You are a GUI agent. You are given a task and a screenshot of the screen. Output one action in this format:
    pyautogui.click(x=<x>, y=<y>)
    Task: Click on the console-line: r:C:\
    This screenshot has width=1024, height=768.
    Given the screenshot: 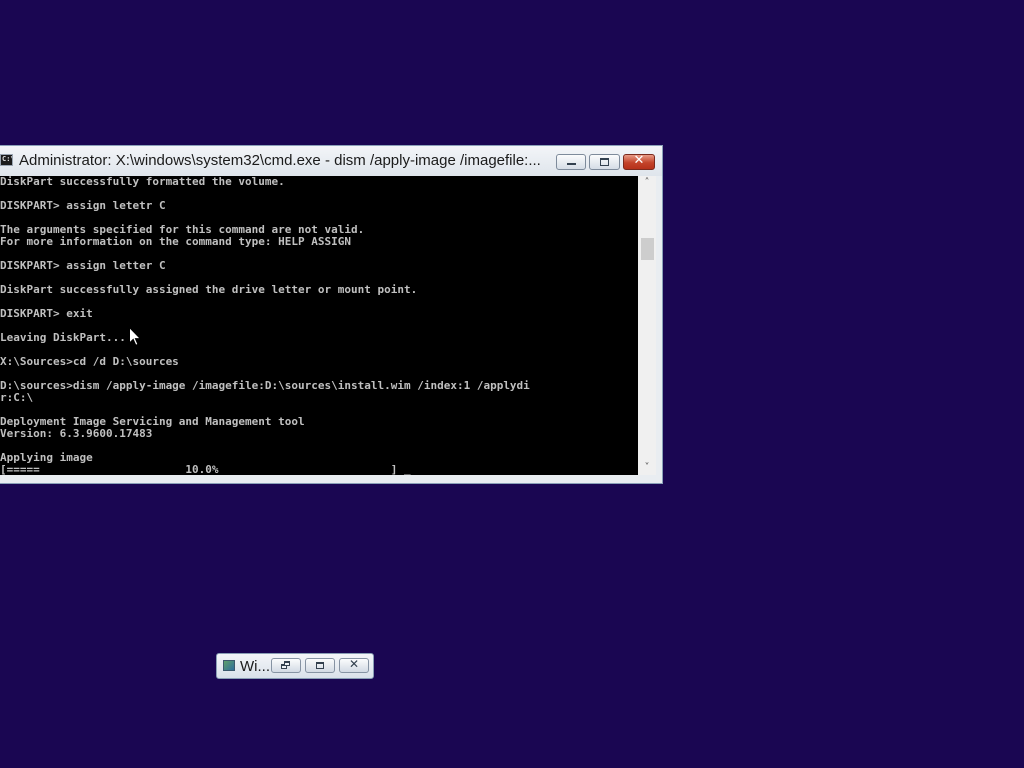 What is the action you would take?
    pyautogui.click(x=17, y=397)
    